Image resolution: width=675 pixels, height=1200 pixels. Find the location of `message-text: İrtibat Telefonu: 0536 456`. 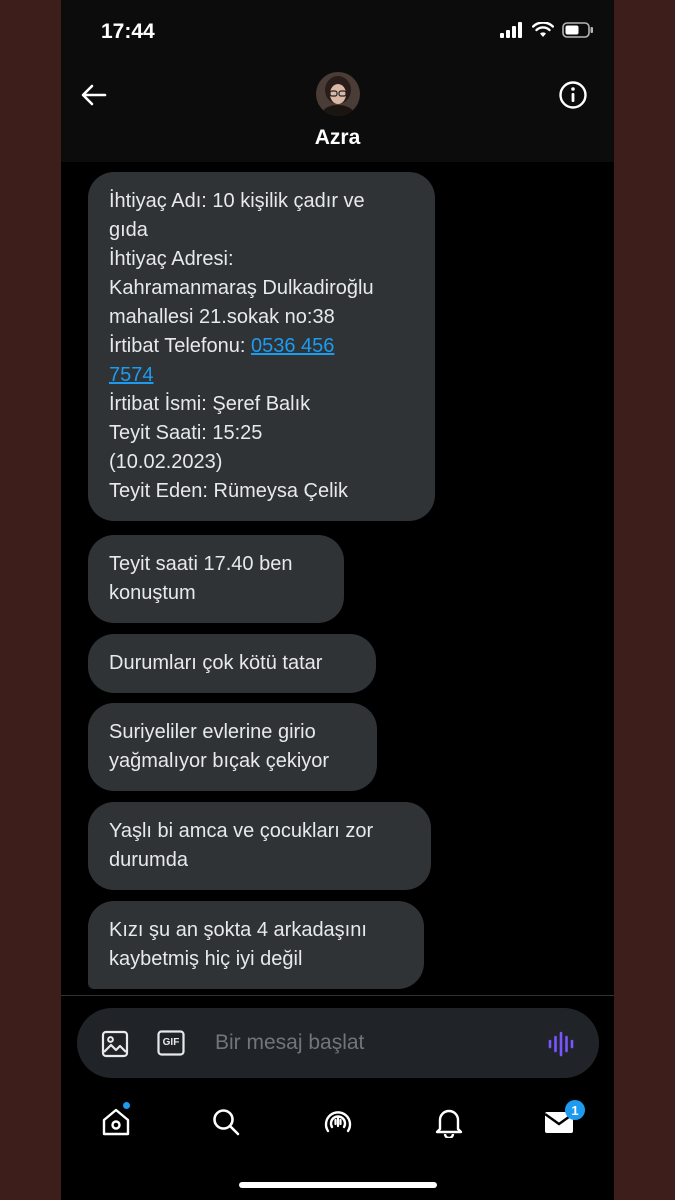

message-text: İrtibat Telefonu: 0536 456 is located at coordinates (262, 346).